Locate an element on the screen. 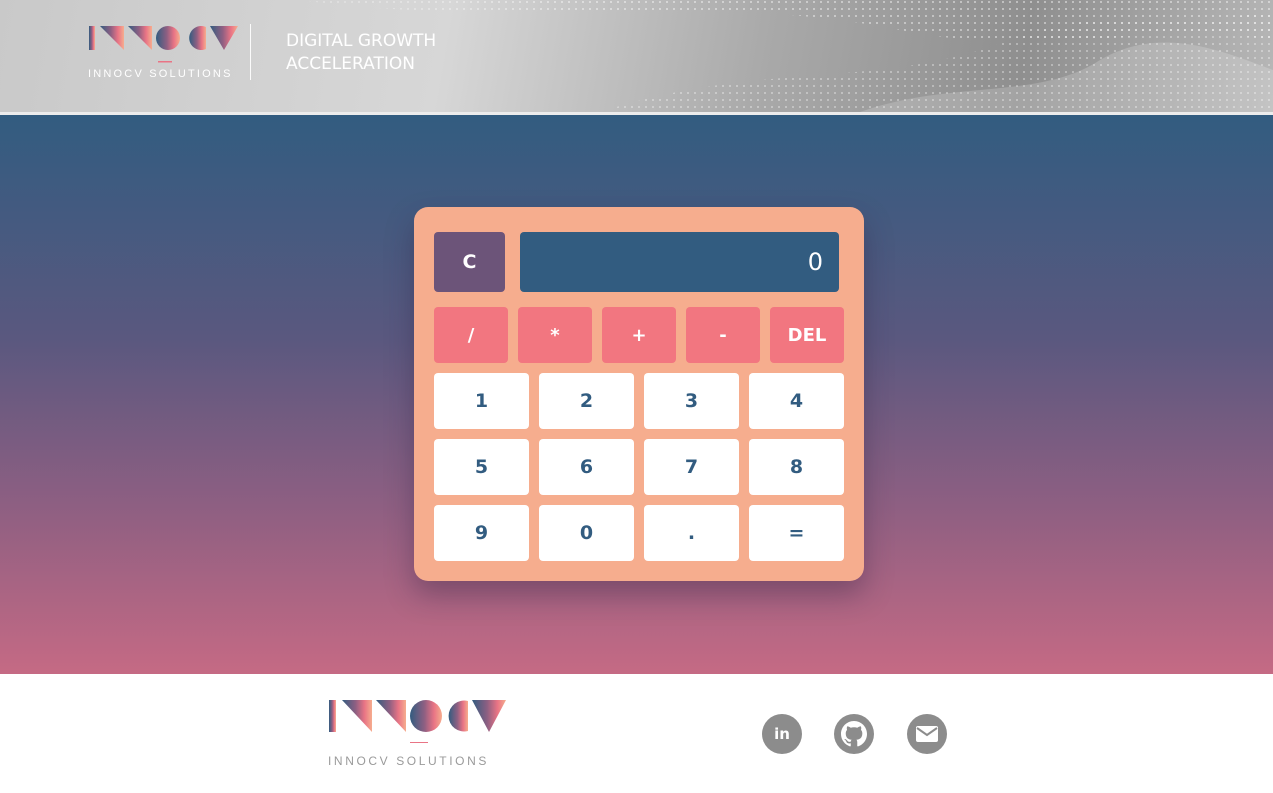  digit-3-button: 3 is located at coordinates (691, 401).